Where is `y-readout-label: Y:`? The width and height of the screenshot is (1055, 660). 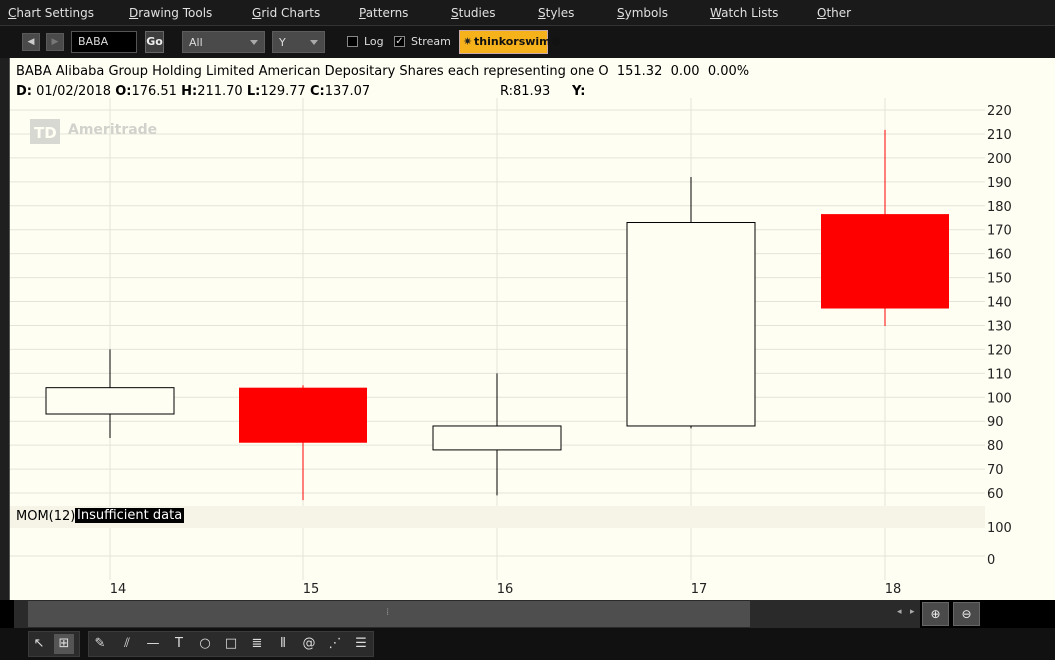 y-readout-label: Y: is located at coordinates (579, 91).